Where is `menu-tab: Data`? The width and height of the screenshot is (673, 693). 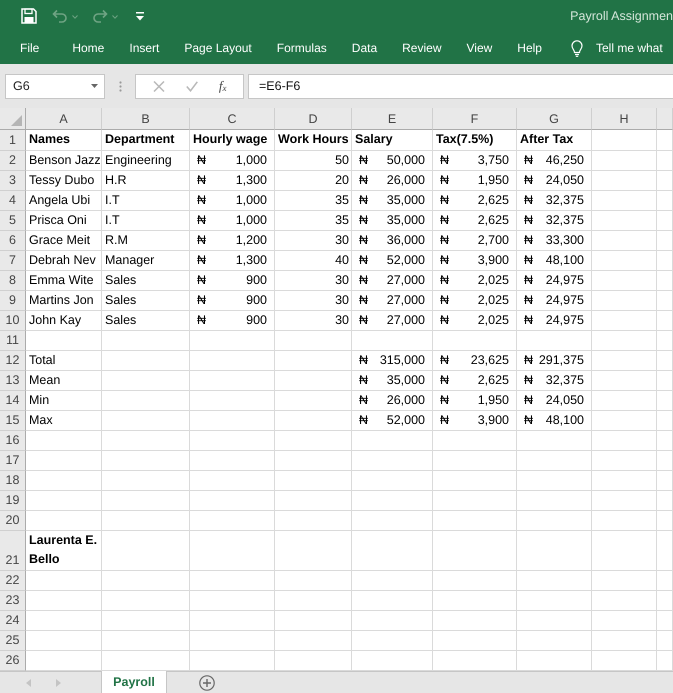
menu-tab: Data is located at coordinates (365, 48).